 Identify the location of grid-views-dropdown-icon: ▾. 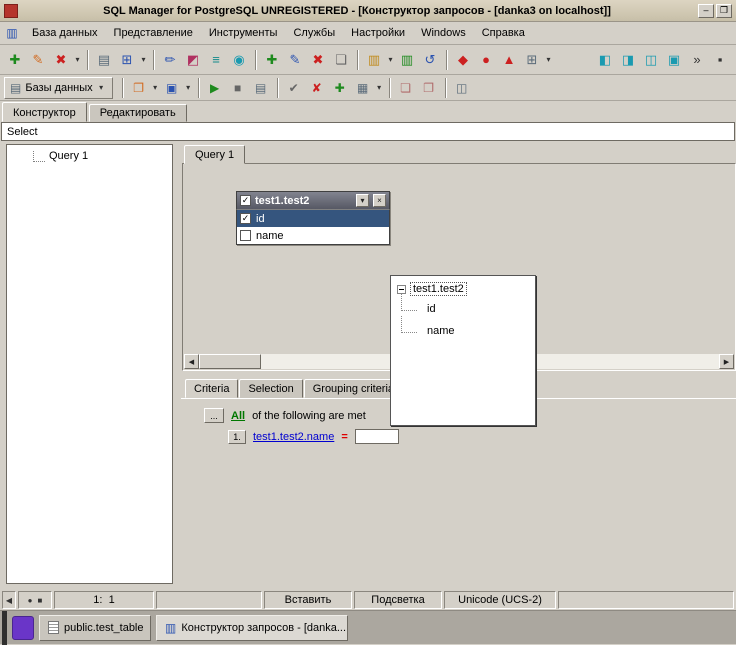
(379, 88).